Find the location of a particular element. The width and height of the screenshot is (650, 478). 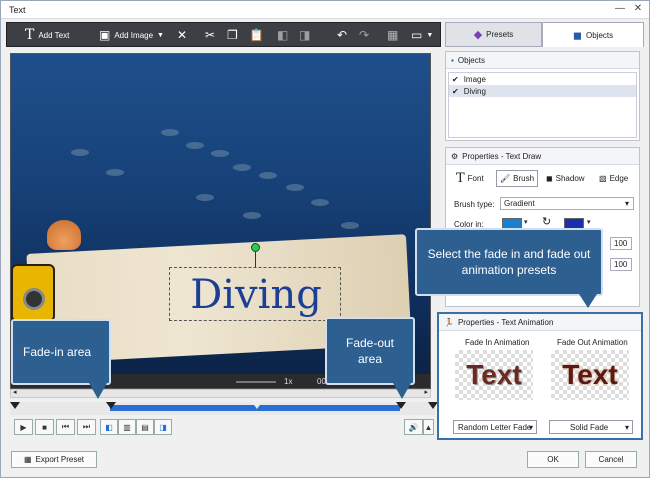

object-item-image: ✔ Image is located at coordinates (542, 79).